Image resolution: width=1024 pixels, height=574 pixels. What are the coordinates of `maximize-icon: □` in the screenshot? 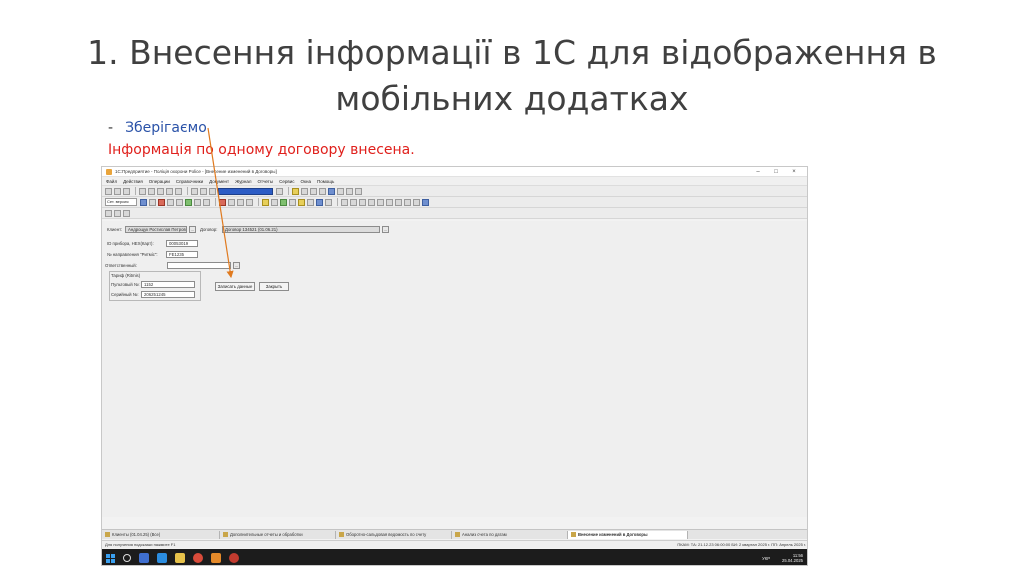 It's located at (776, 172).